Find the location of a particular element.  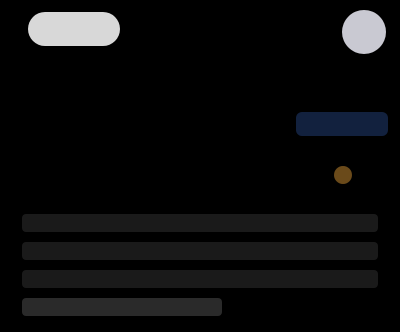

headline is located at coordinates (130, 89).